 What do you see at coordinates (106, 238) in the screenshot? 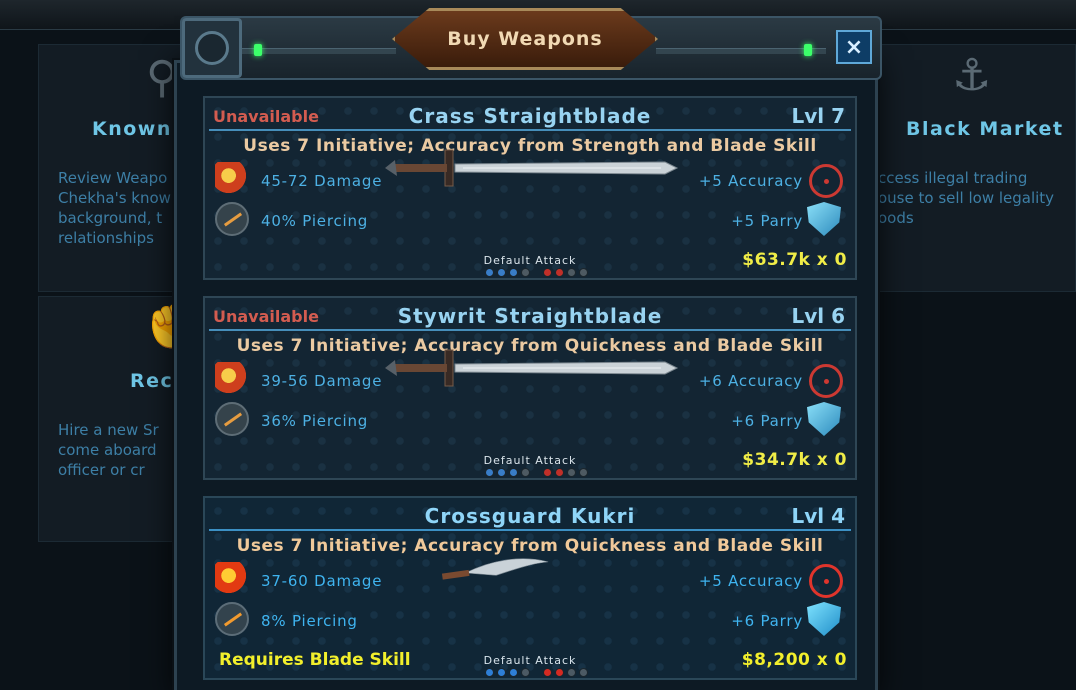
I see `known-desc-4: relationships` at bounding box center [106, 238].